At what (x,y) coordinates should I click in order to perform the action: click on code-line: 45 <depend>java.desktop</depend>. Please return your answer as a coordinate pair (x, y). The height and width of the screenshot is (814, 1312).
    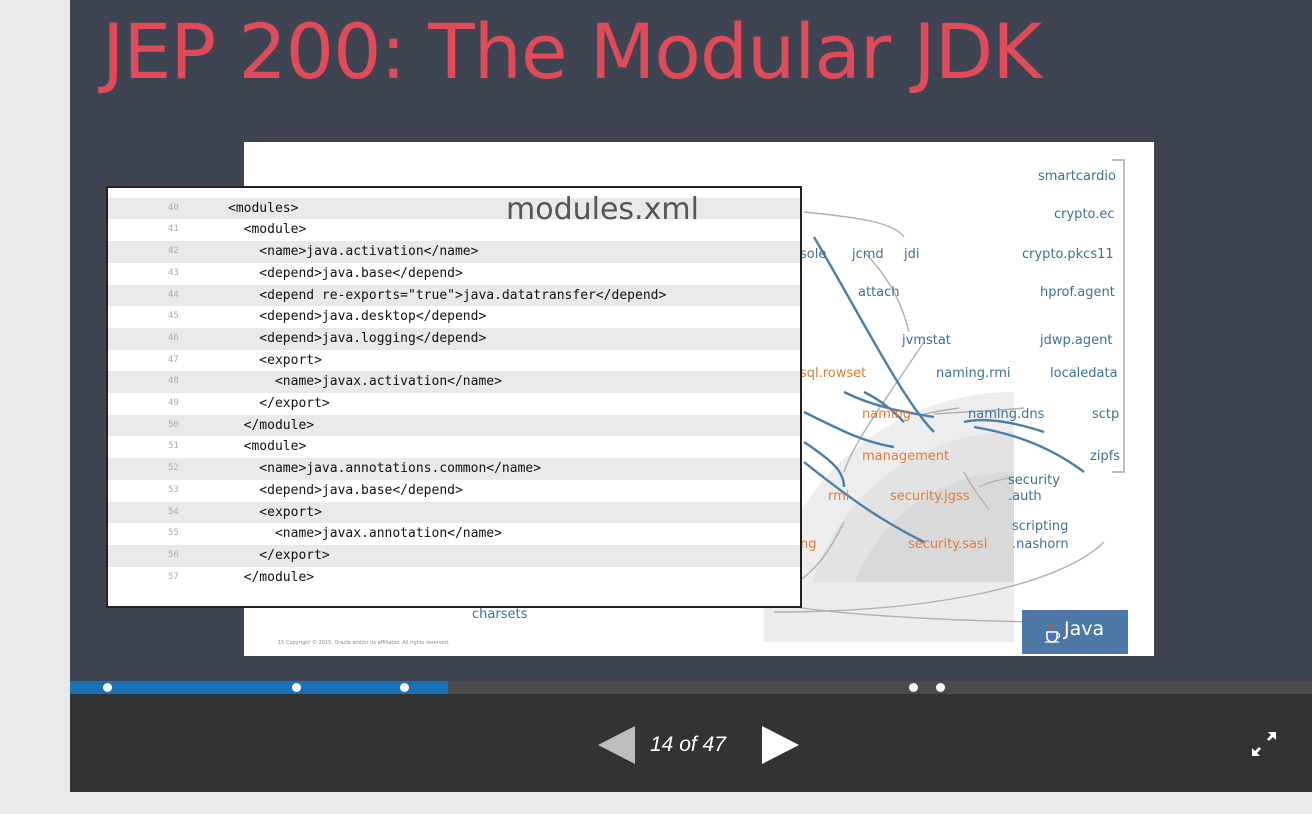
    Looking at the image, I should click on (454, 317).